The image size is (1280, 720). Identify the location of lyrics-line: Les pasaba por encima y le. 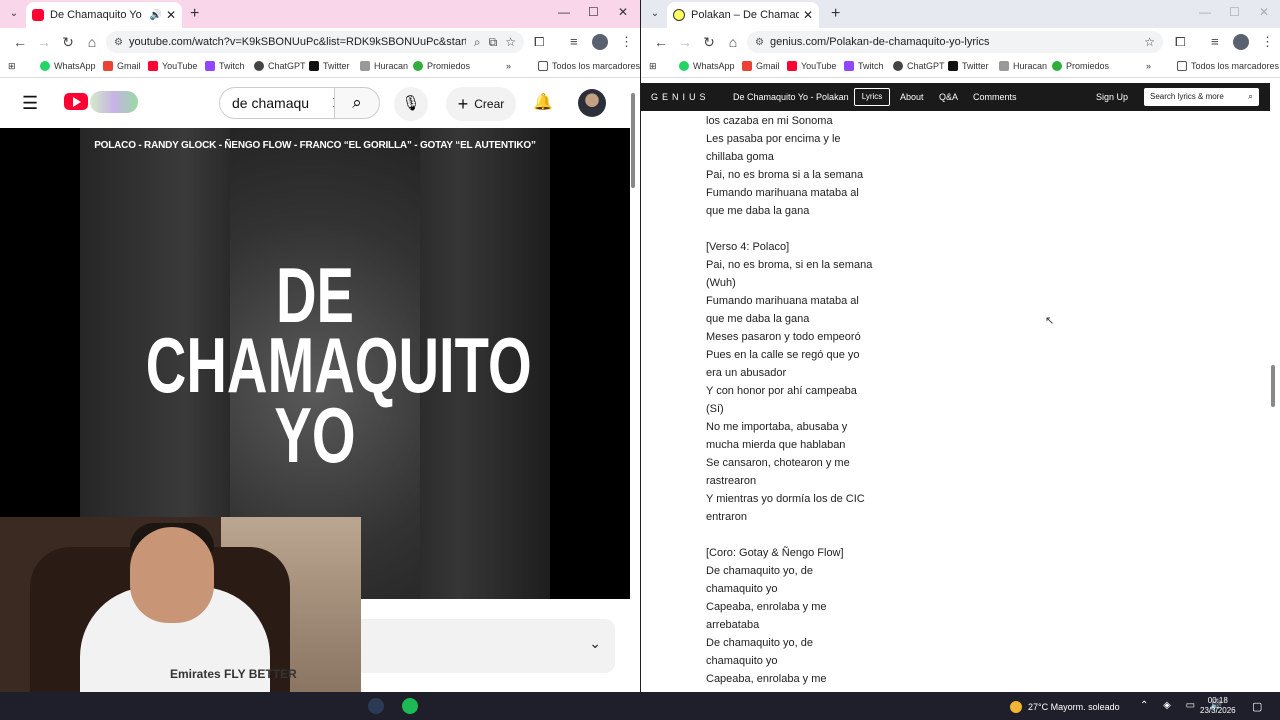
(773, 139).